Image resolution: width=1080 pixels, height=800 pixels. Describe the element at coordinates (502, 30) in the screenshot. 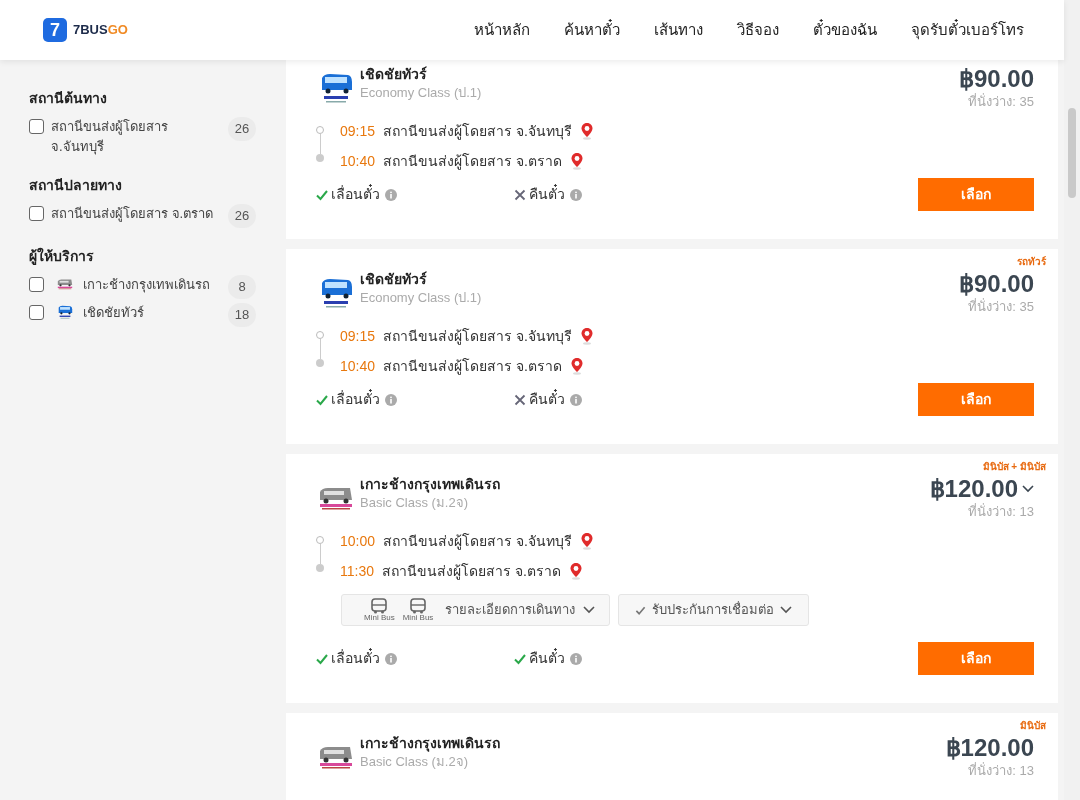

I see `nav-link: หน้าหลัก` at that location.